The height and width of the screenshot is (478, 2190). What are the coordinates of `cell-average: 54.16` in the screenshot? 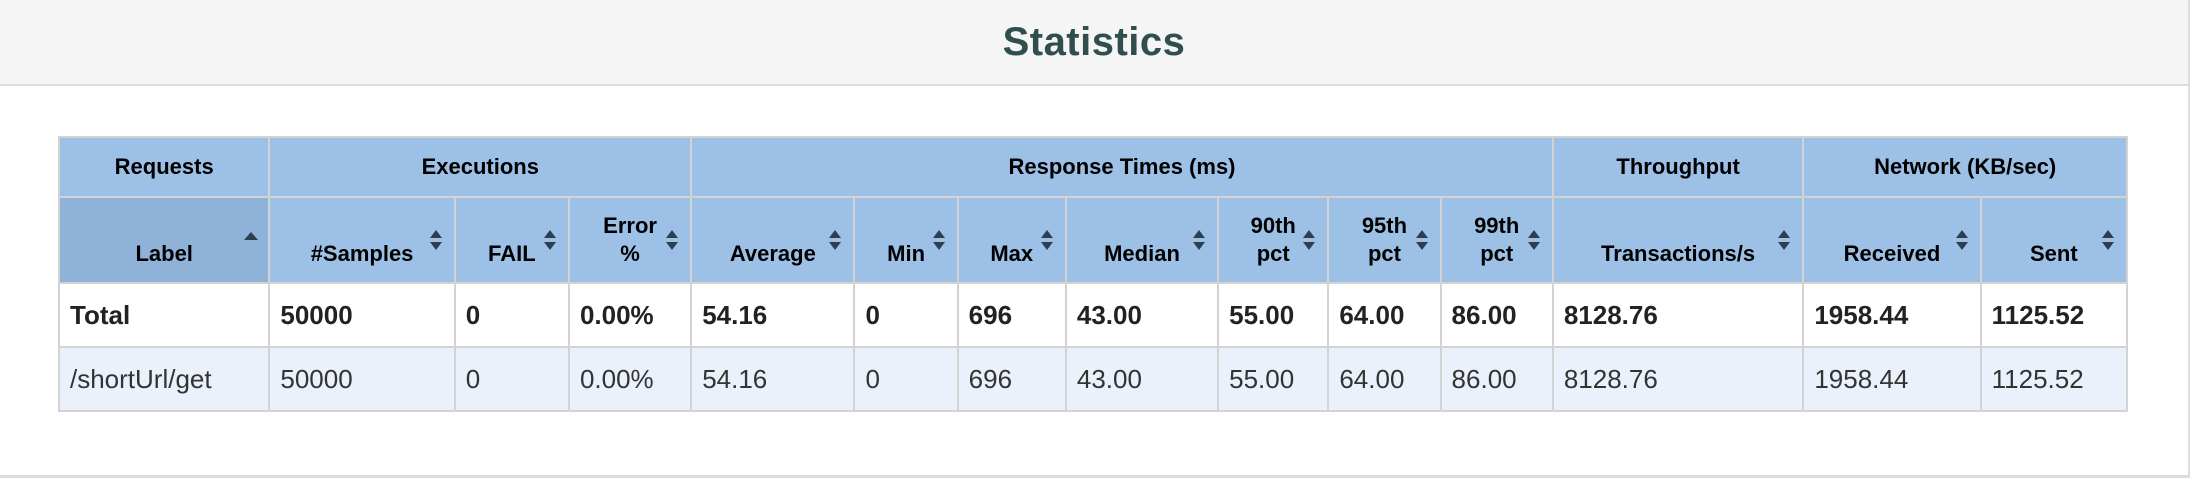 It's located at (773, 379).